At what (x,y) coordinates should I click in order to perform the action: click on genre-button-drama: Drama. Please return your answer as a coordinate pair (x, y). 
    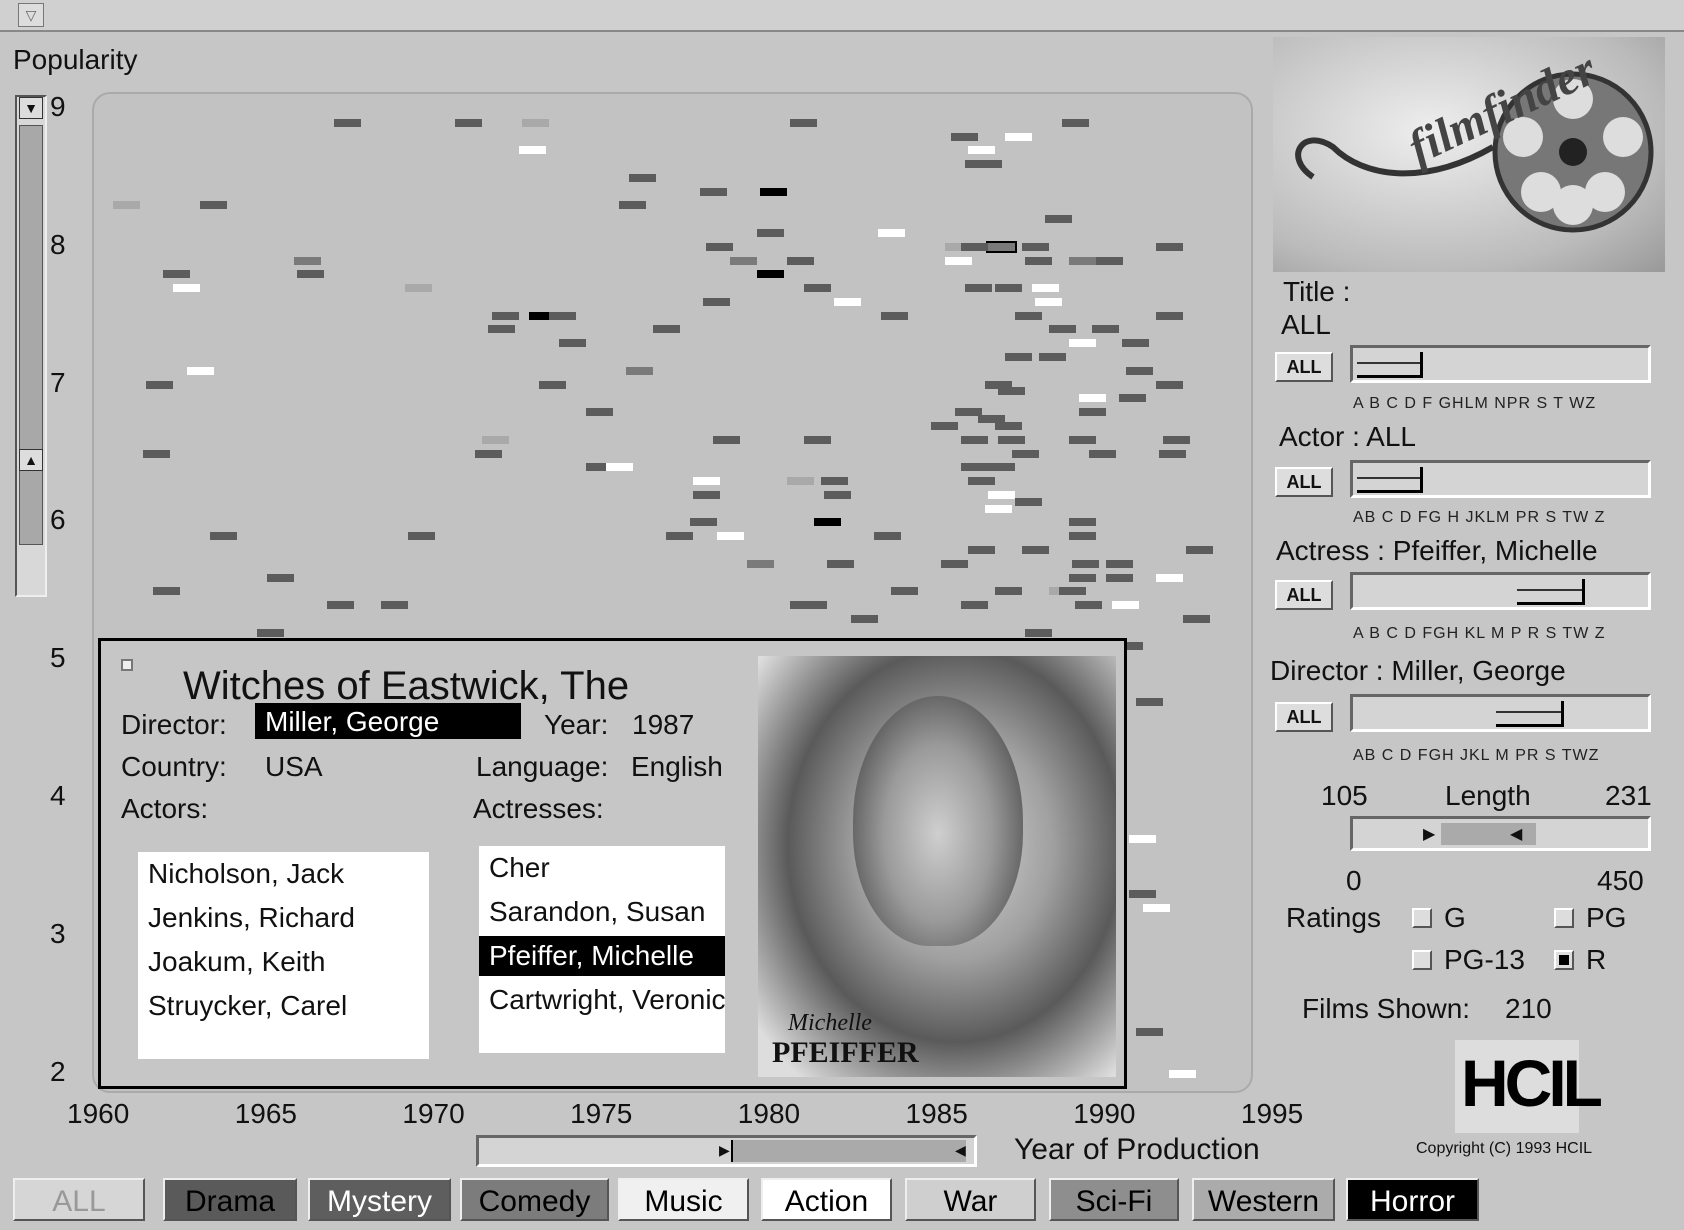
    Looking at the image, I should click on (230, 1199).